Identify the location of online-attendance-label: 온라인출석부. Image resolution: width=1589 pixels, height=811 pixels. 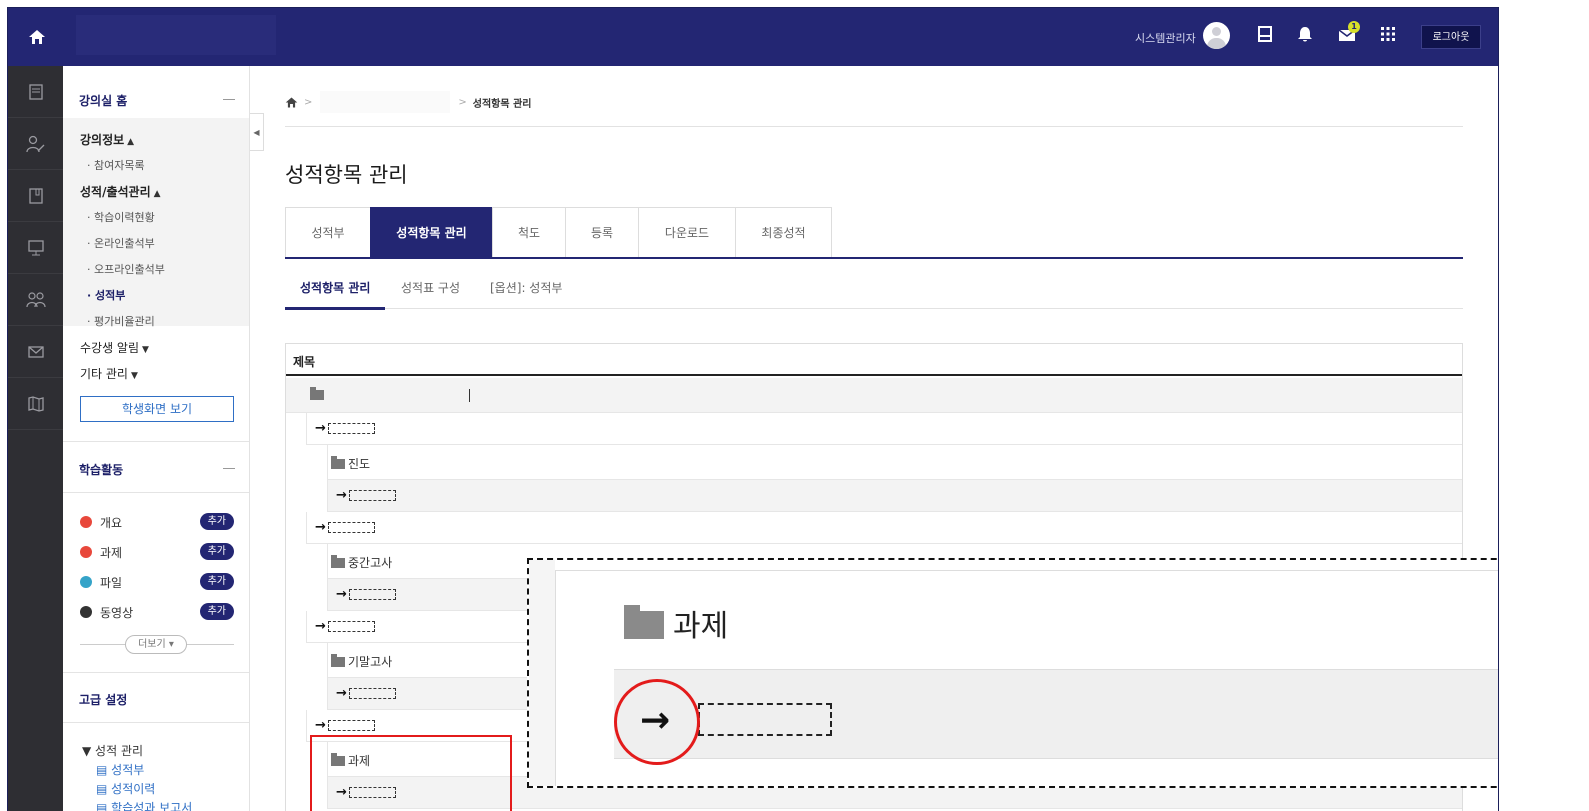
(124, 243).